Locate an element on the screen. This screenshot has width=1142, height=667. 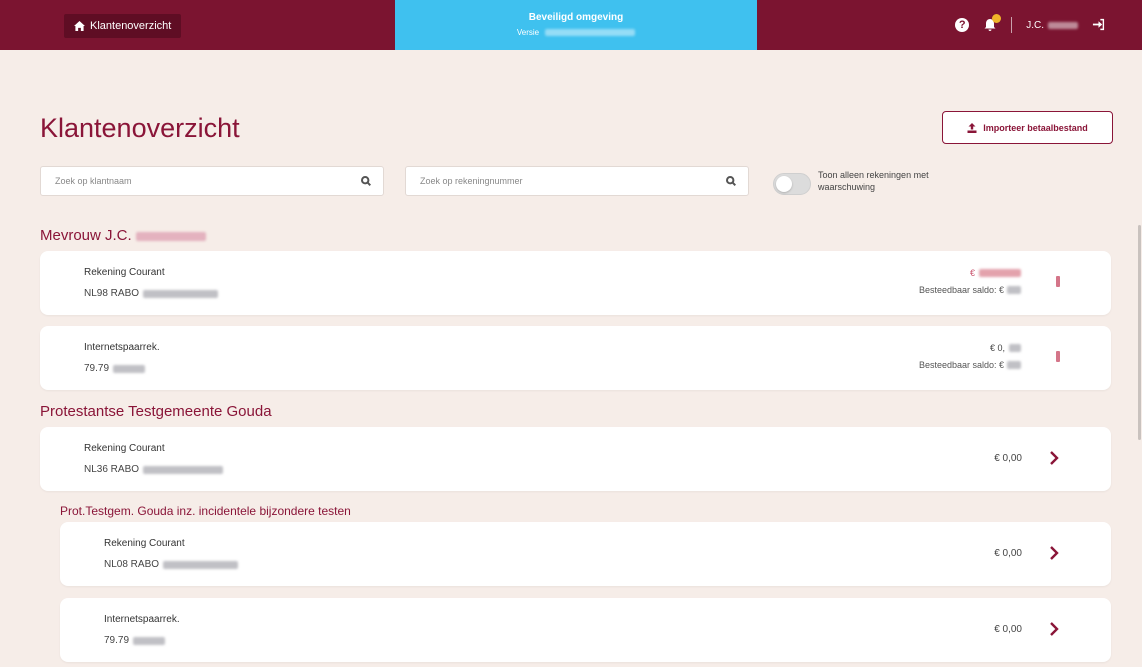
home-button: Klantenoverzicht is located at coordinates (123, 26).